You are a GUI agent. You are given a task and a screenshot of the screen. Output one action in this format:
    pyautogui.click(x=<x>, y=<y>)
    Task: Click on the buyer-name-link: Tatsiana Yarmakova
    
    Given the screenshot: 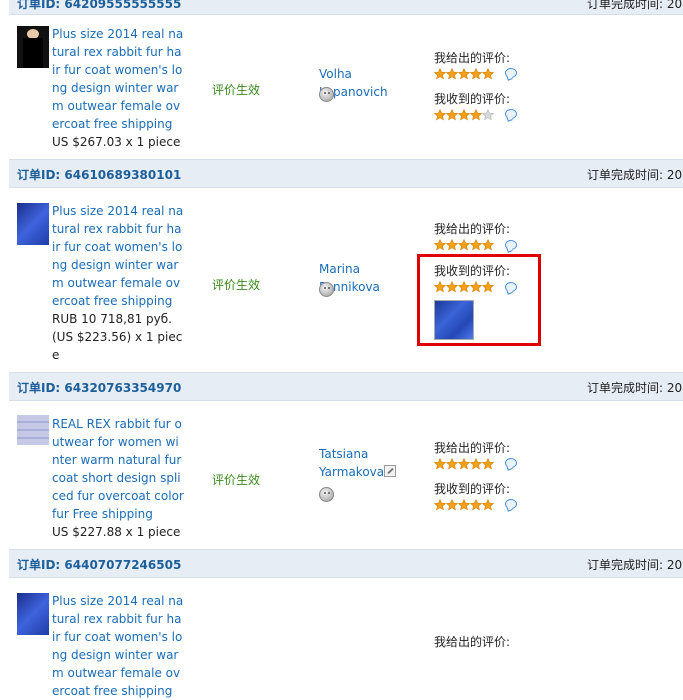 What is the action you would take?
    pyautogui.click(x=352, y=463)
    